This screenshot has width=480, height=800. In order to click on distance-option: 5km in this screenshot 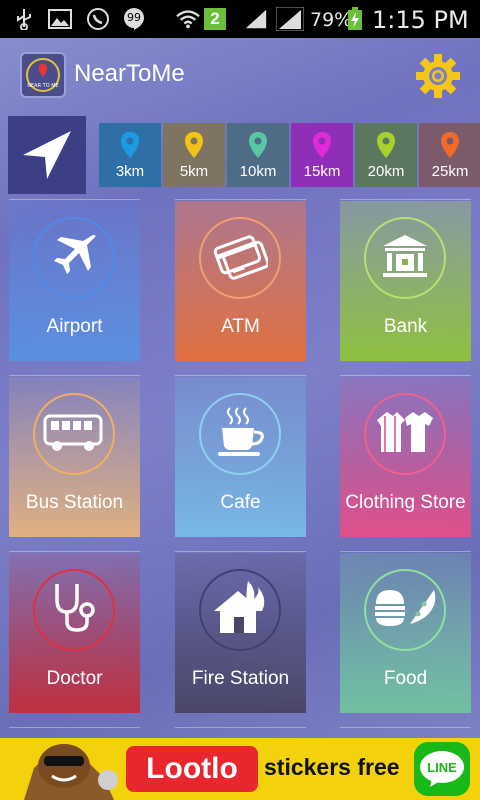, I will do `click(194, 155)`.